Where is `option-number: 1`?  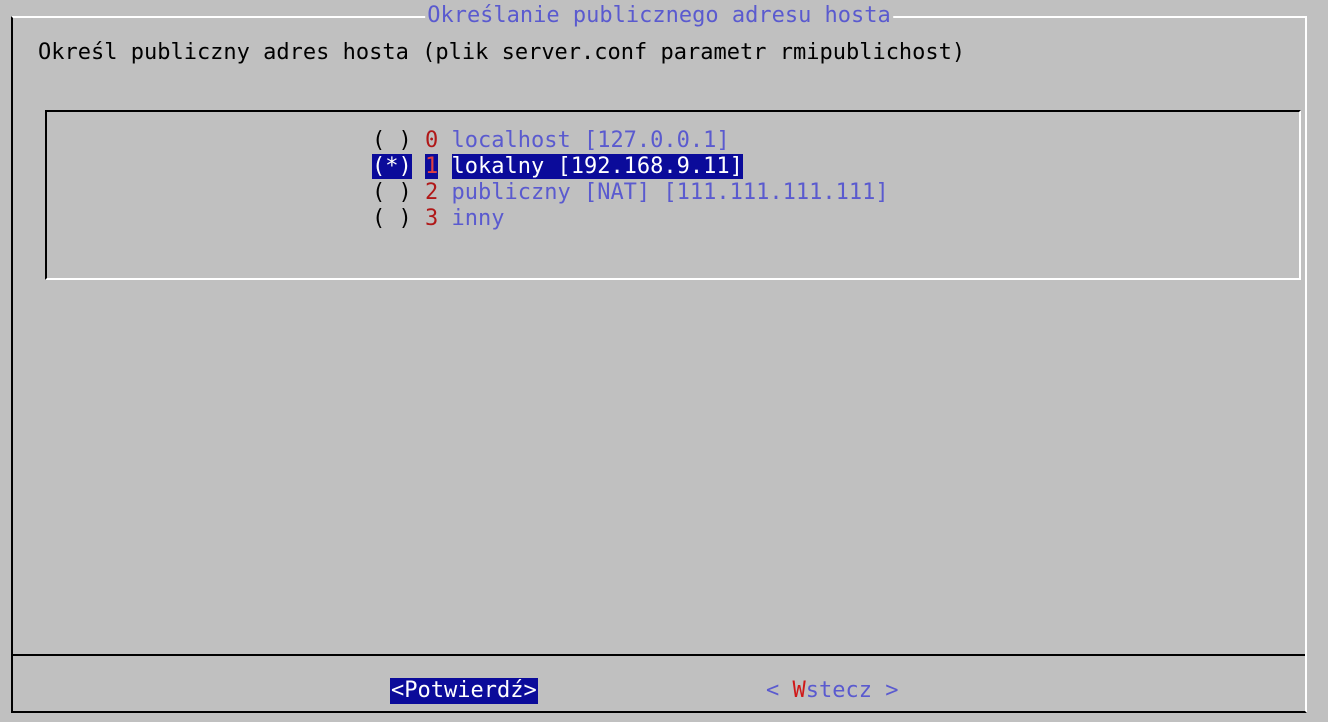 option-number: 1 is located at coordinates (432, 166).